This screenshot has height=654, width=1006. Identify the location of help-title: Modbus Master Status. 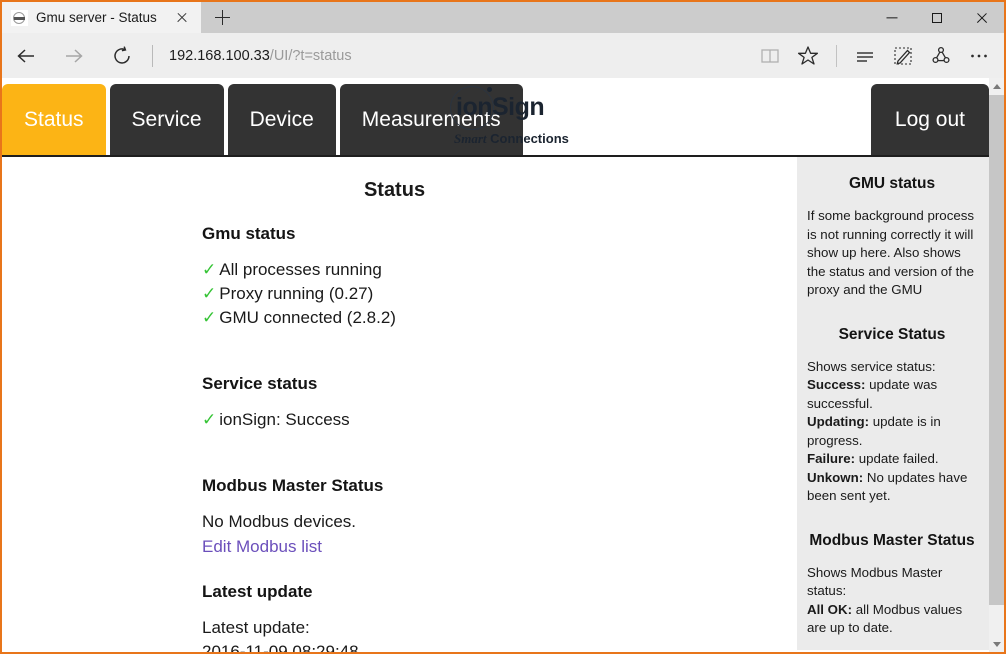
(892, 540).